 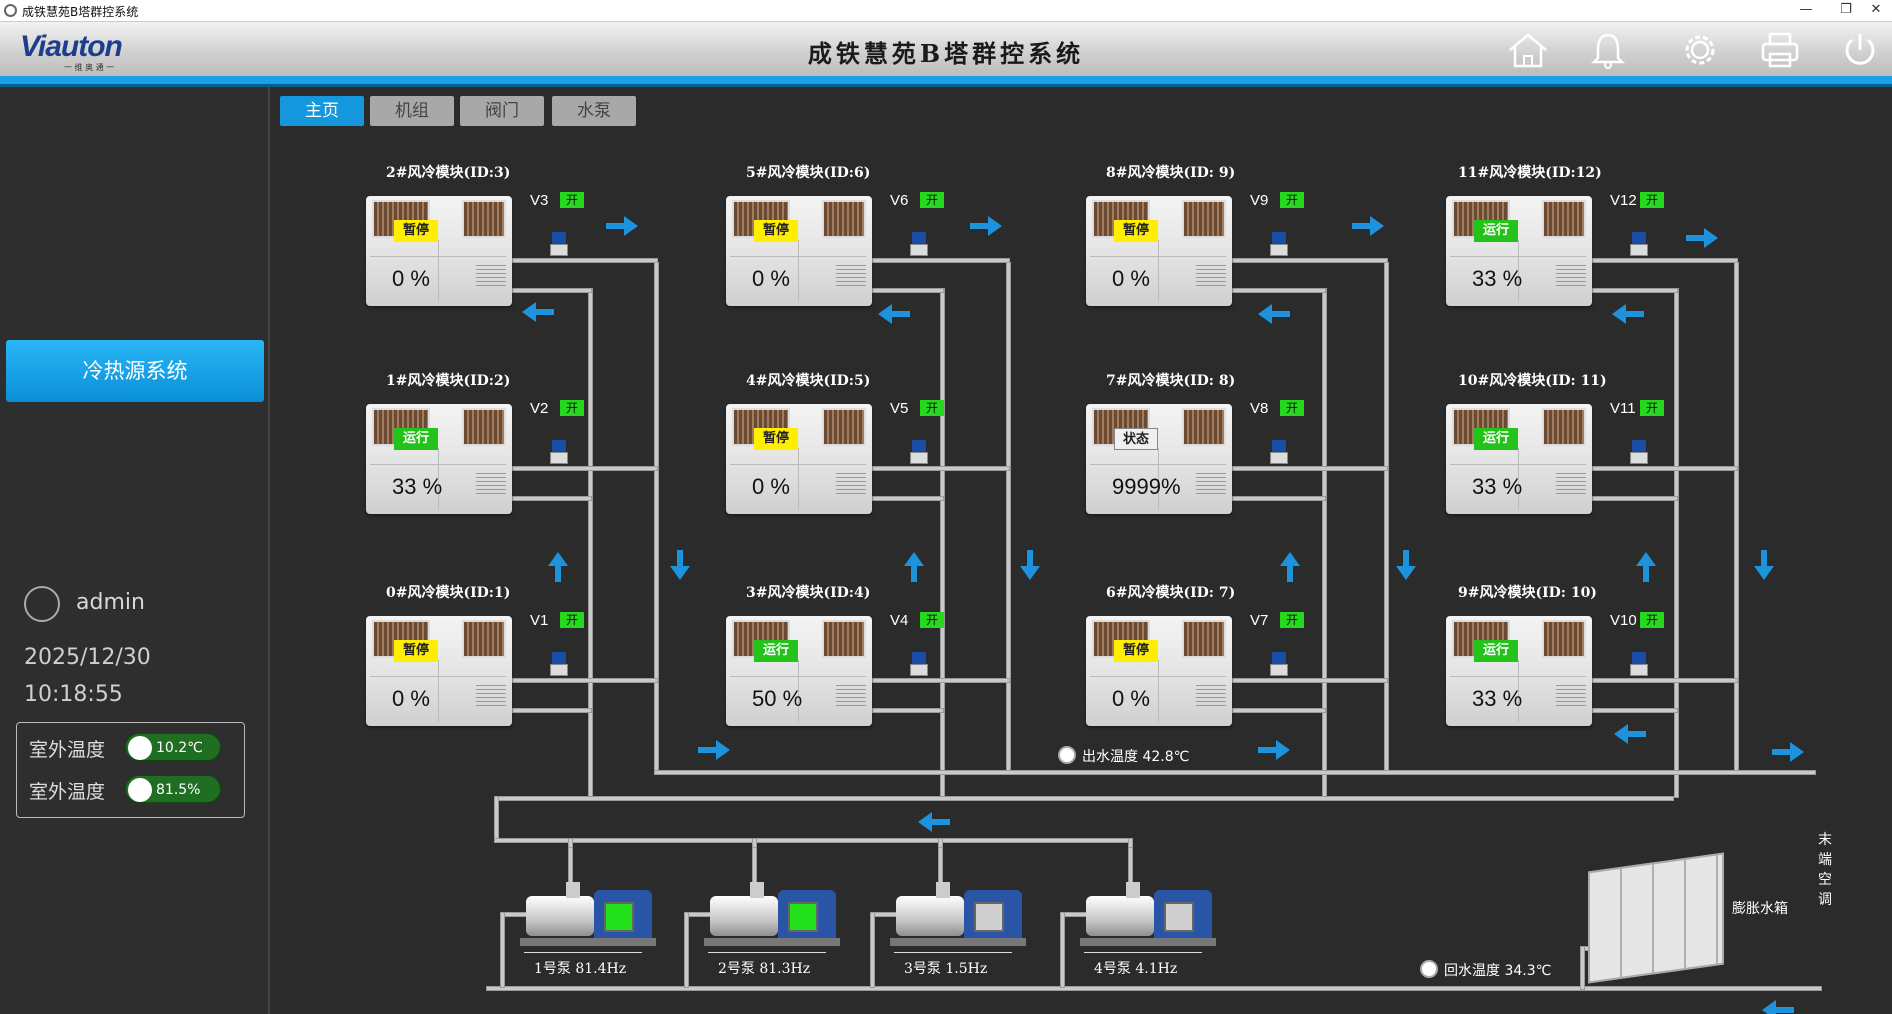 I want to click on valve-label: V5, so click(x=899, y=408).